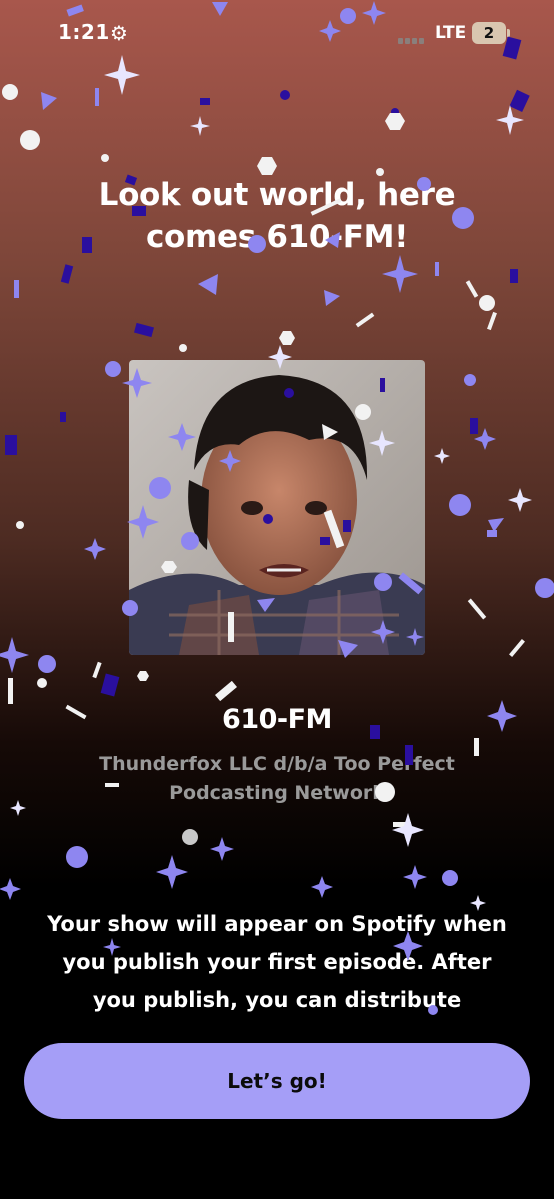  I want to click on battery-tip, so click(508, 33).